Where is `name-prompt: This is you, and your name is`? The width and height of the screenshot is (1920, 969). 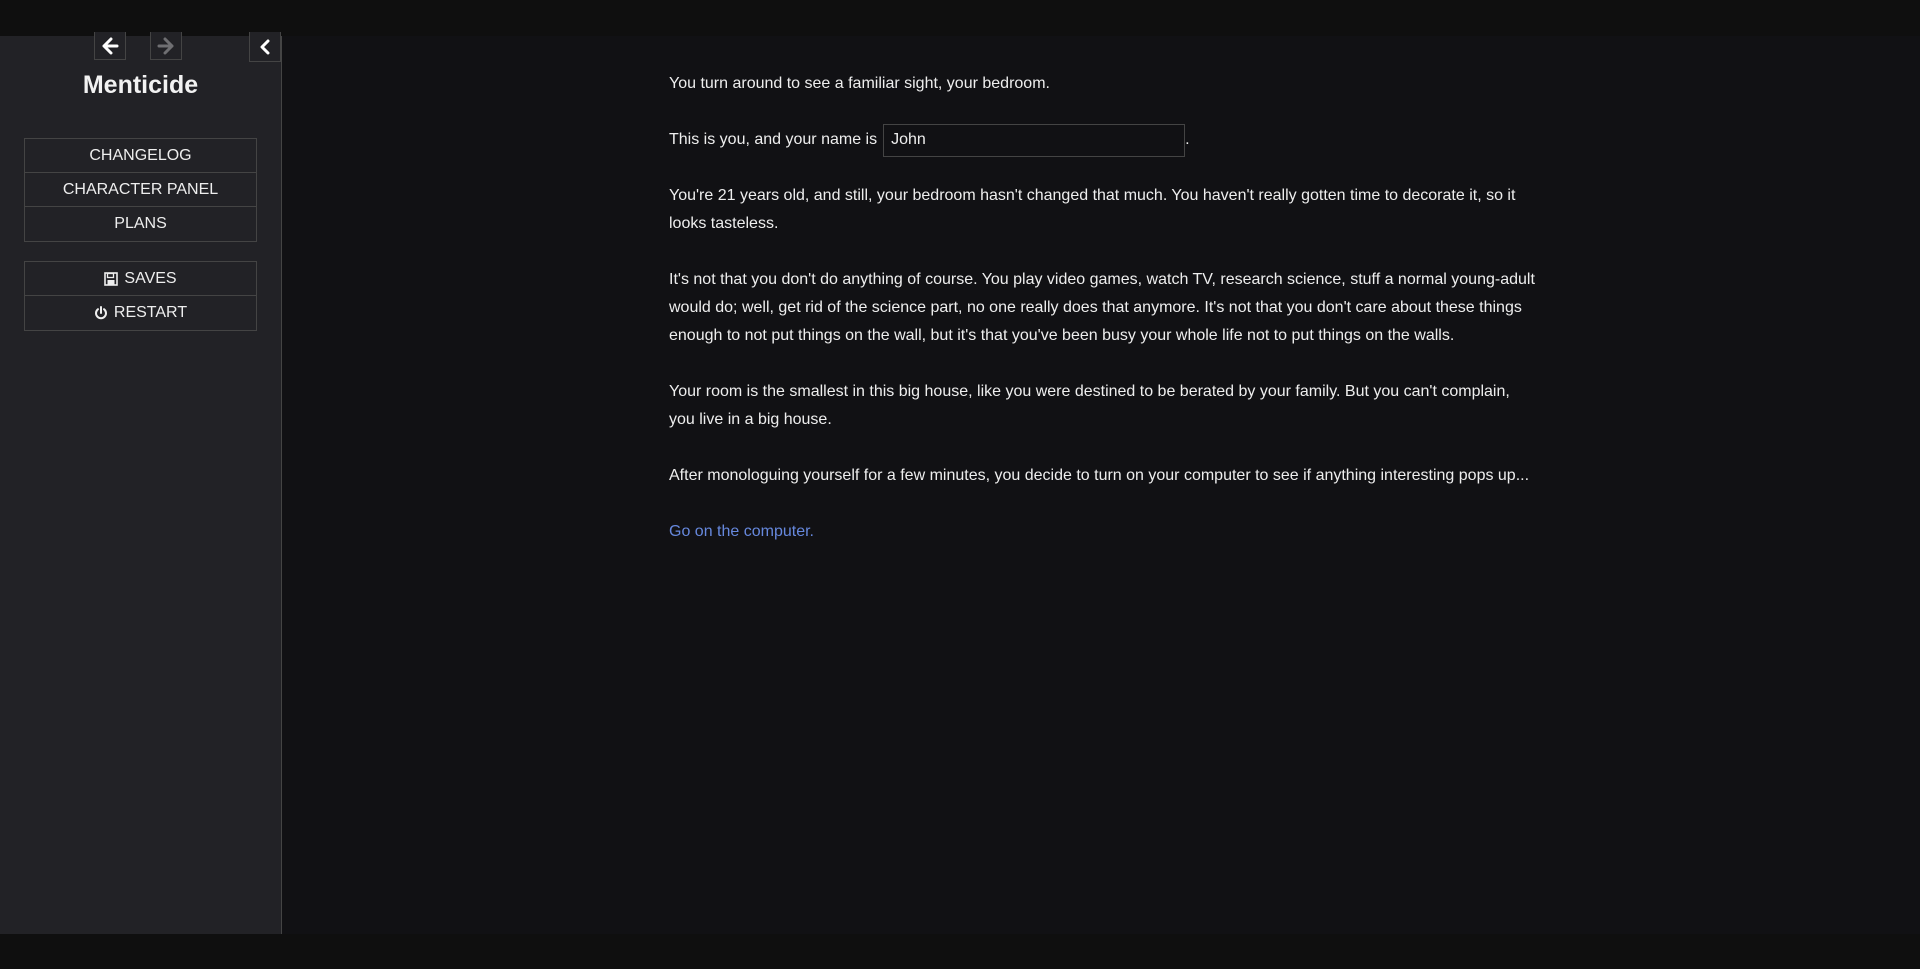 name-prompt: This is you, and your name is is located at coordinates (773, 139).